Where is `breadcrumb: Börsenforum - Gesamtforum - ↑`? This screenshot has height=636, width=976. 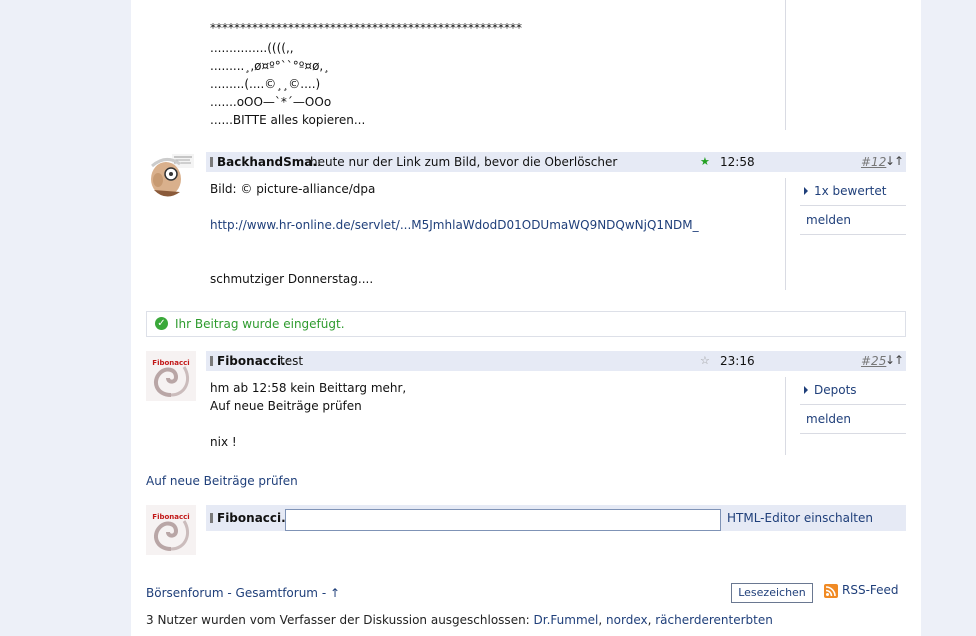
breadcrumb: Börsenforum - Gesamtforum - ↑ is located at coordinates (243, 593).